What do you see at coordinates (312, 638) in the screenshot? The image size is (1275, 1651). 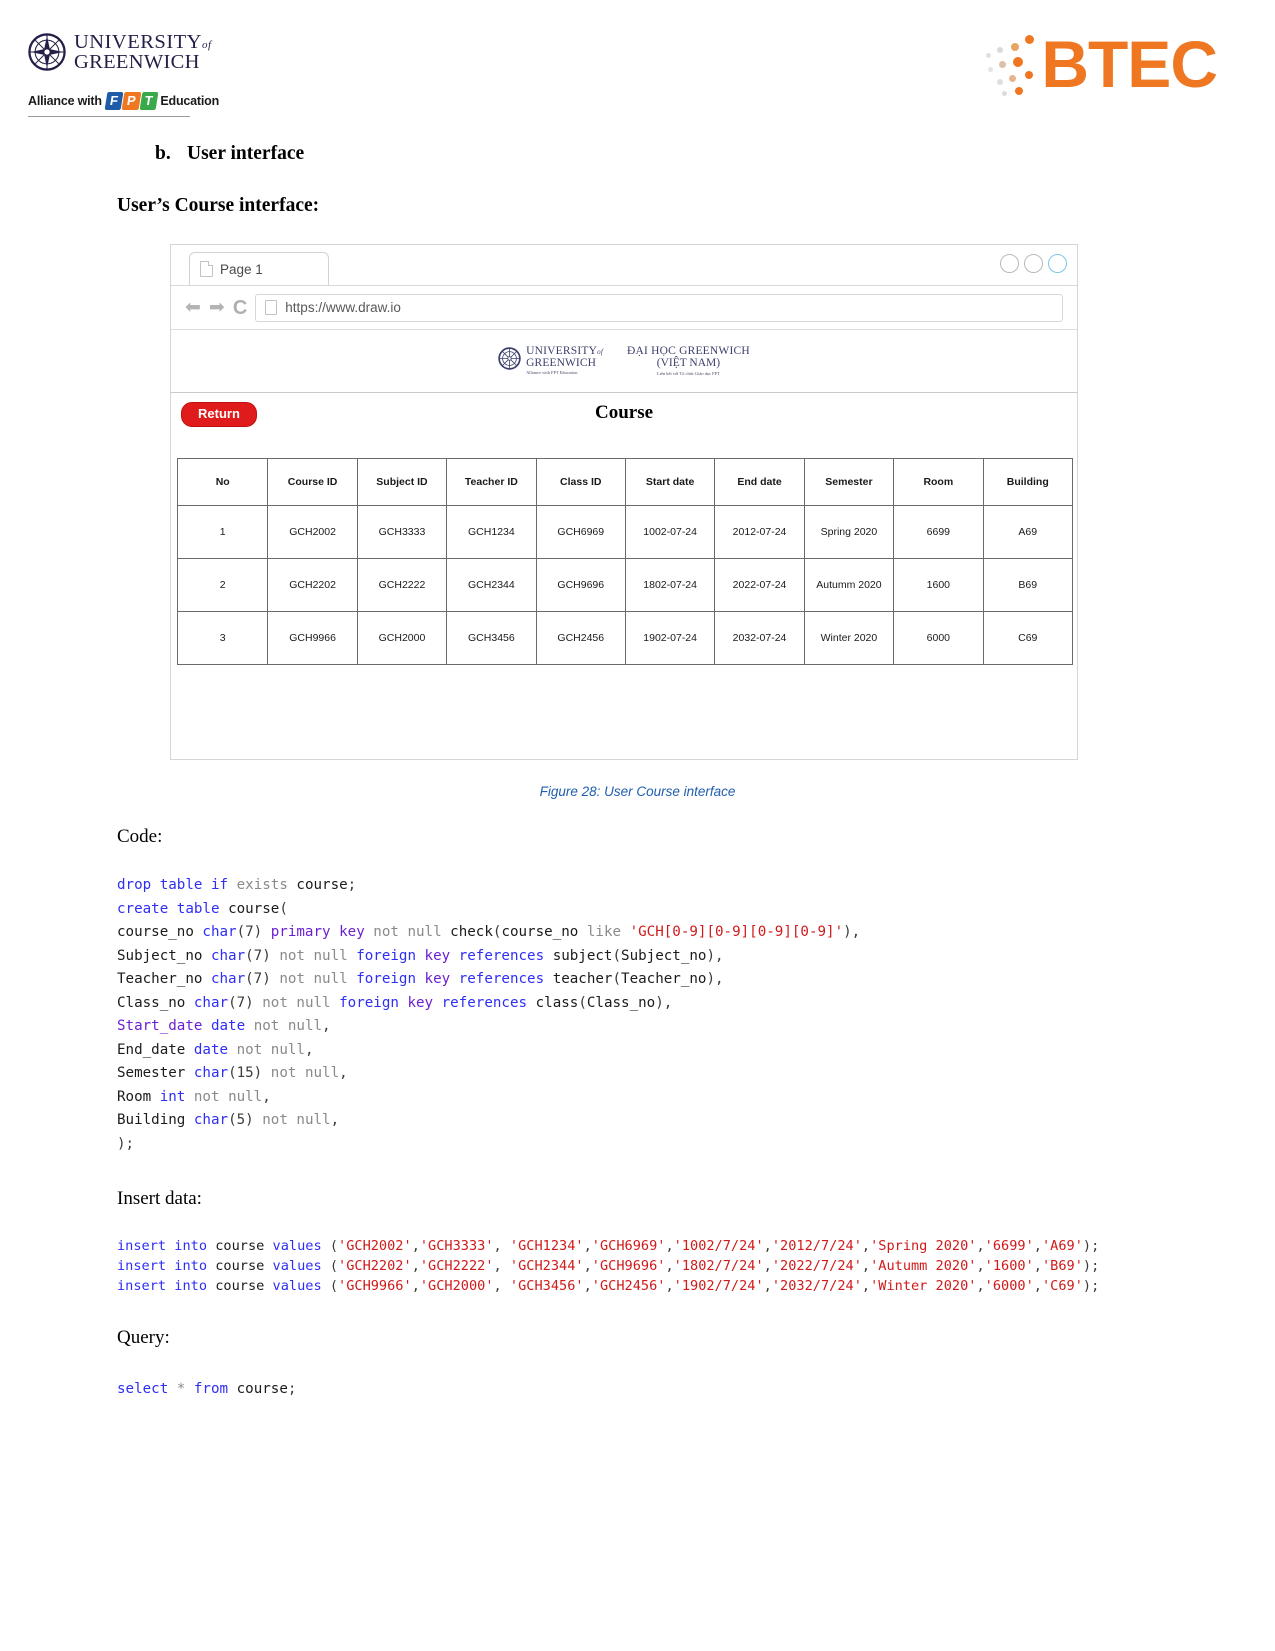 I see `table-cell: GCH9966` at bounding box center [312, 638].